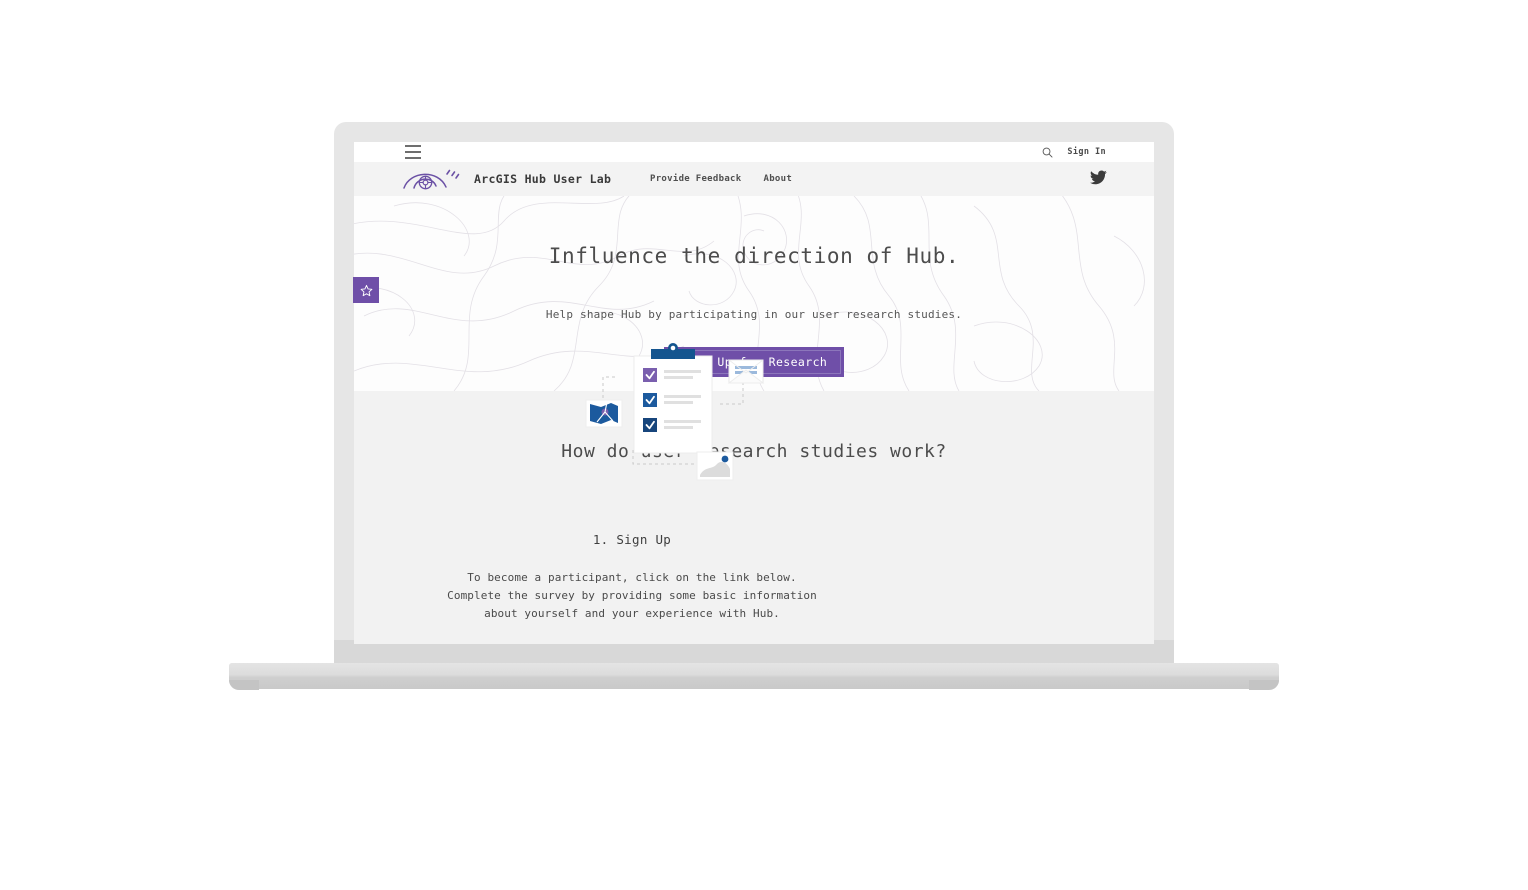  I want to click on utility-bar: Sign In, so click(754, 152).